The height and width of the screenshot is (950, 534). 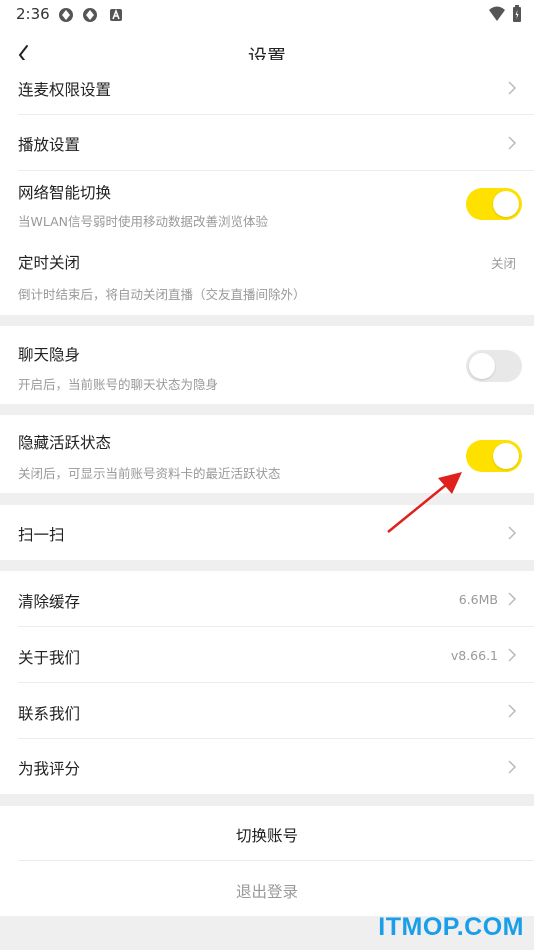 I want to click on row-label: 隐藏活跃状态, so click(x=65, y=443).